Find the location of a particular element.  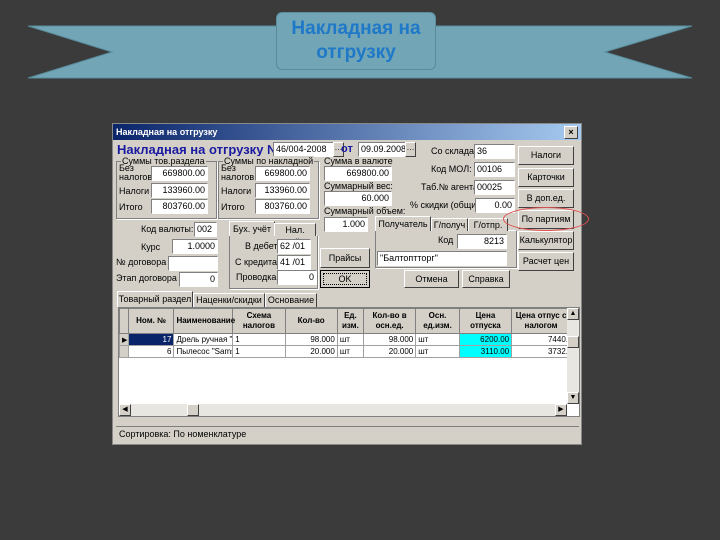

invoice-no-tax-field: 669800.00 is located at coordinates (282, 173).